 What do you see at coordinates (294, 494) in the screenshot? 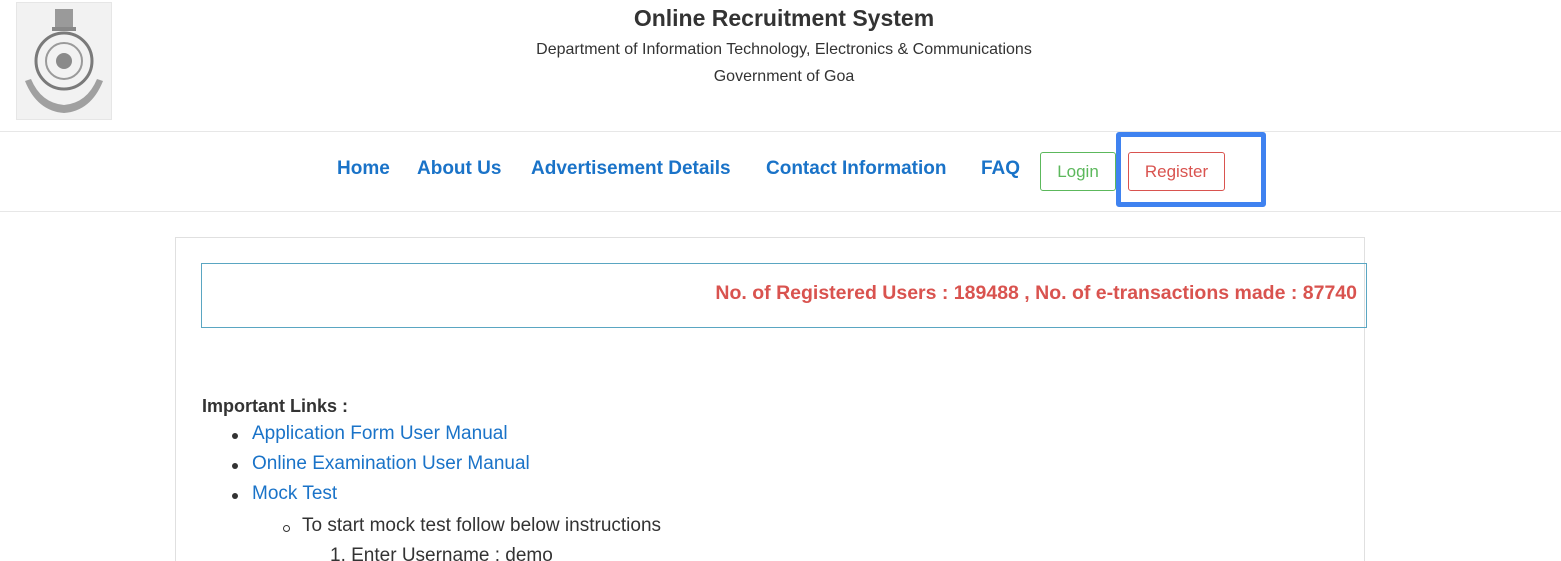
I see `link-mock-test: Mock Test` at bounding box center [294, 494].